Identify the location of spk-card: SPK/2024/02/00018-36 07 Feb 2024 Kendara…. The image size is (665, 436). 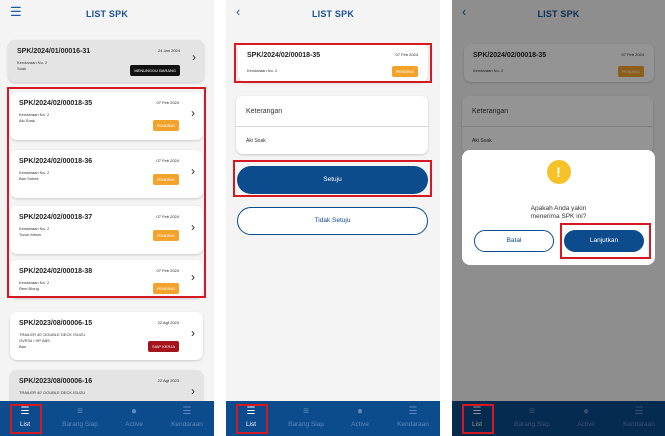
(106, 174).